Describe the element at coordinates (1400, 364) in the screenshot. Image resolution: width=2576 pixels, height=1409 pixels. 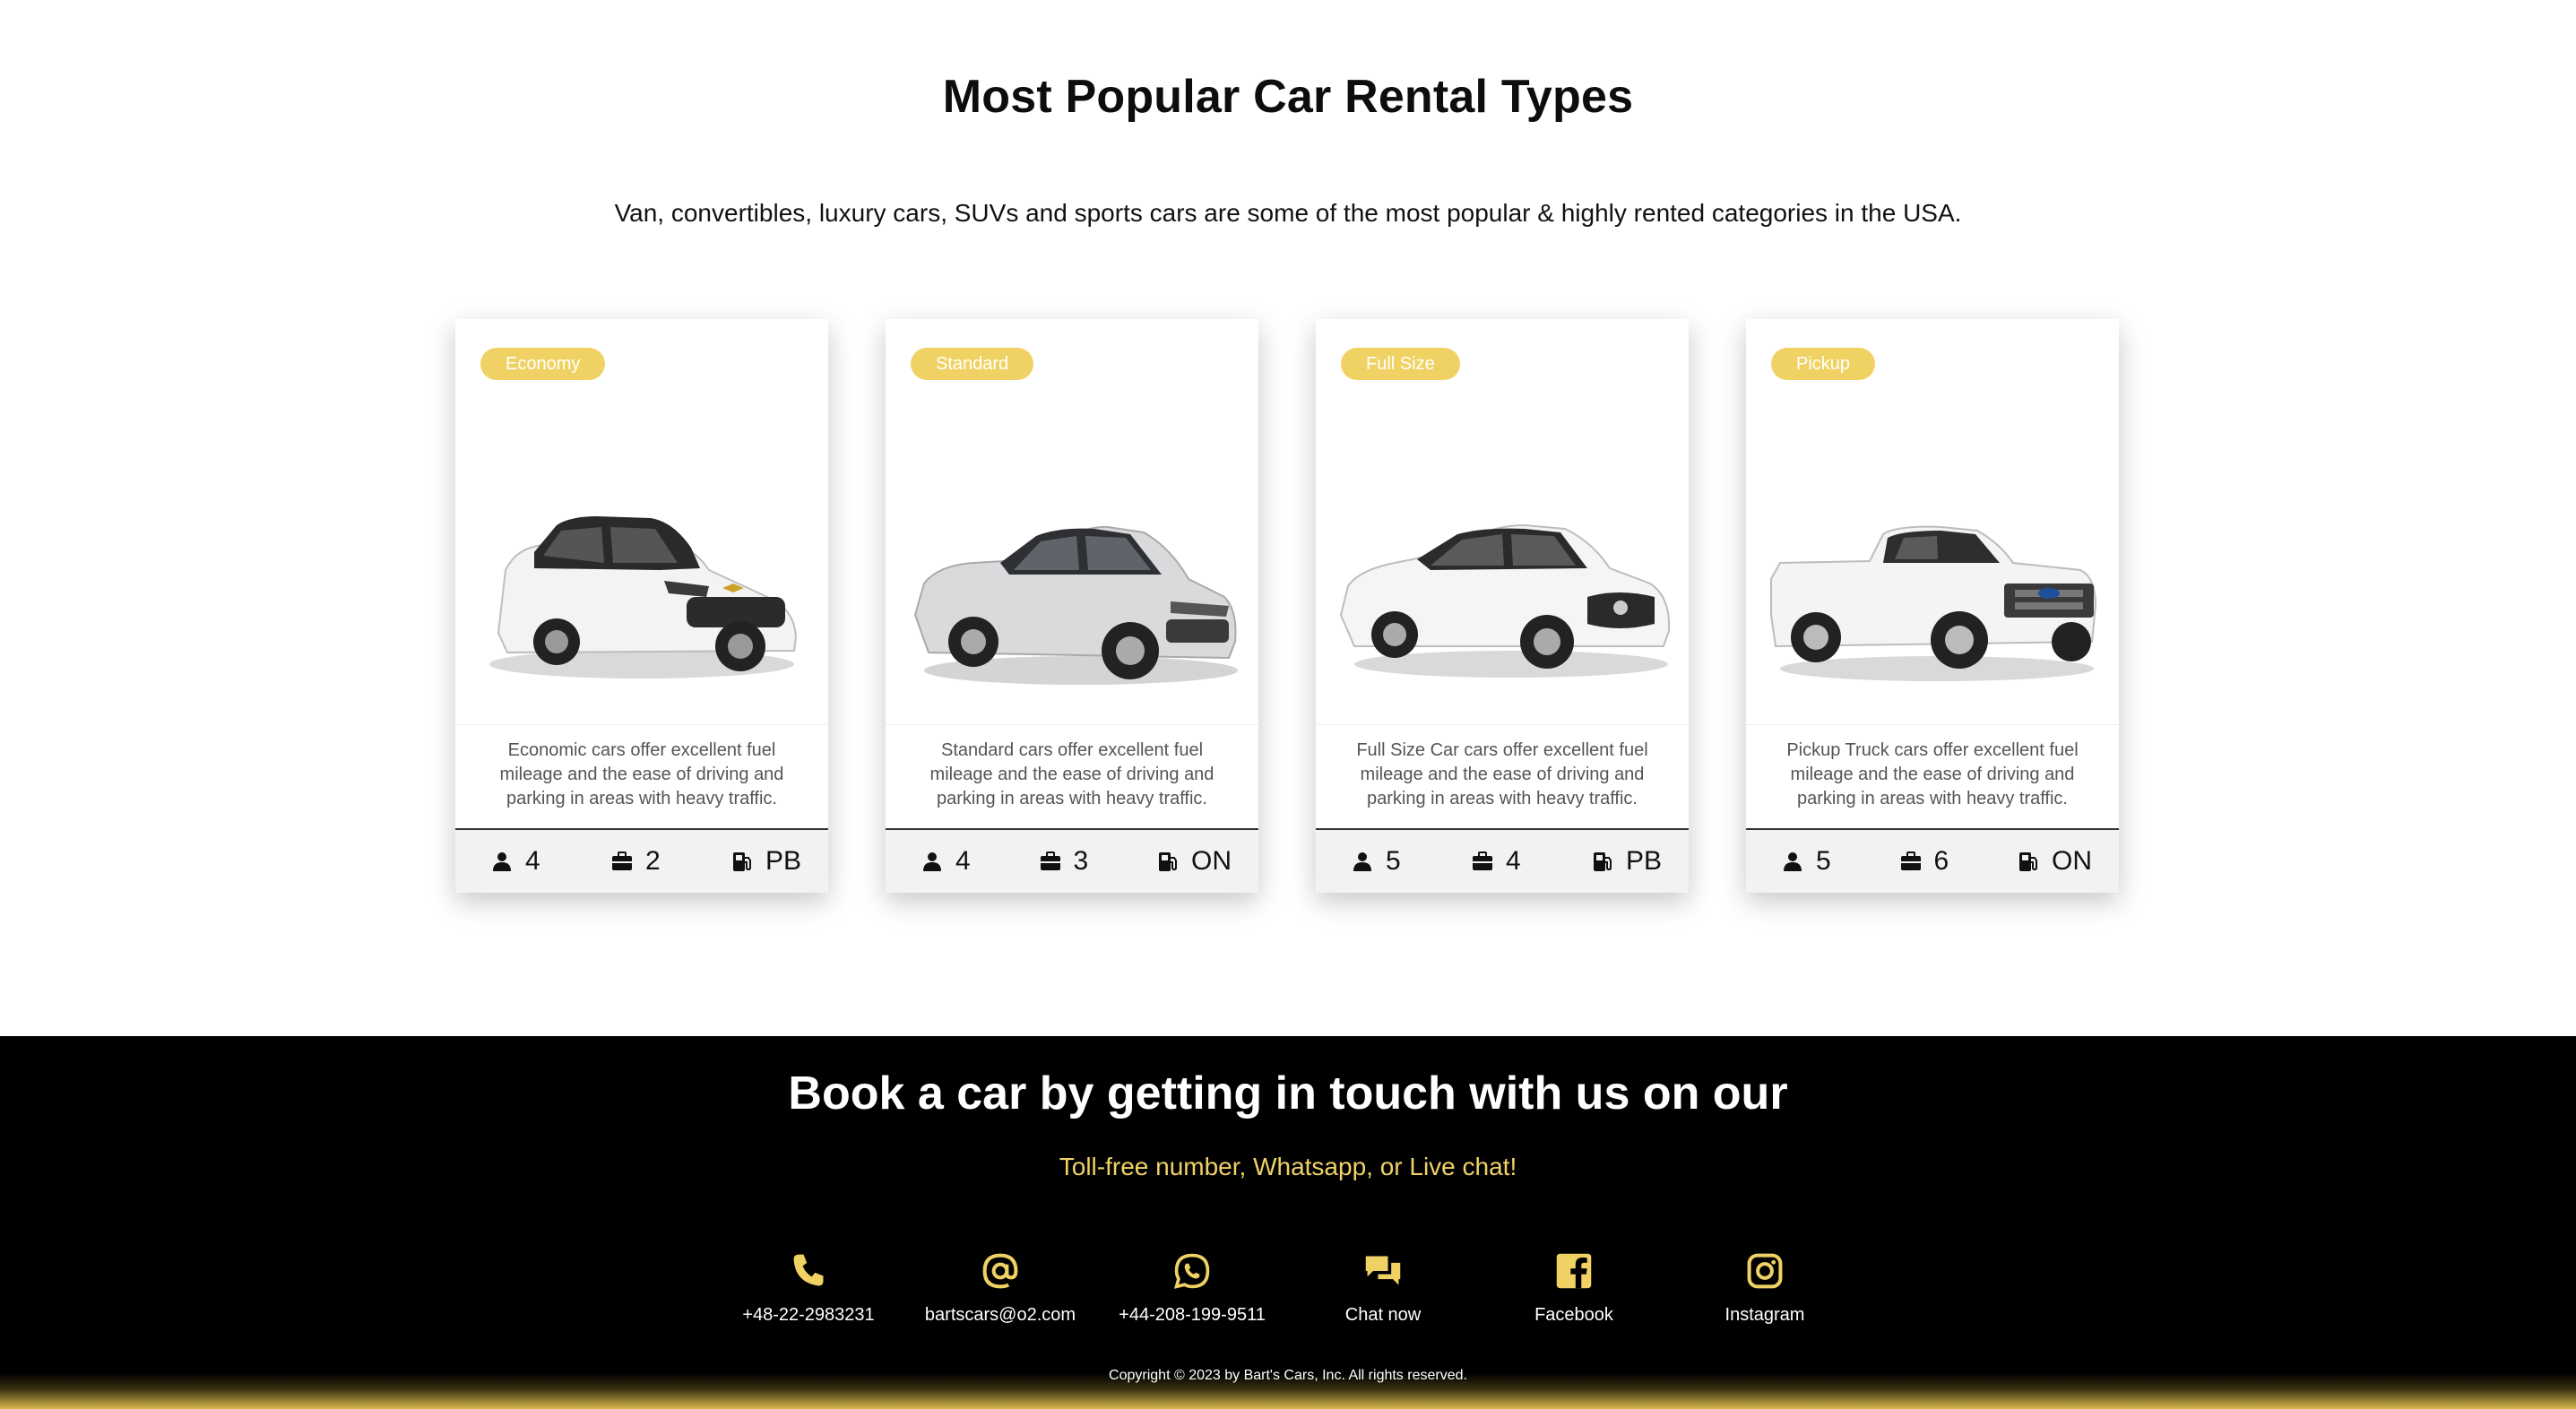
I see `category-badge: Full Size` at that location.